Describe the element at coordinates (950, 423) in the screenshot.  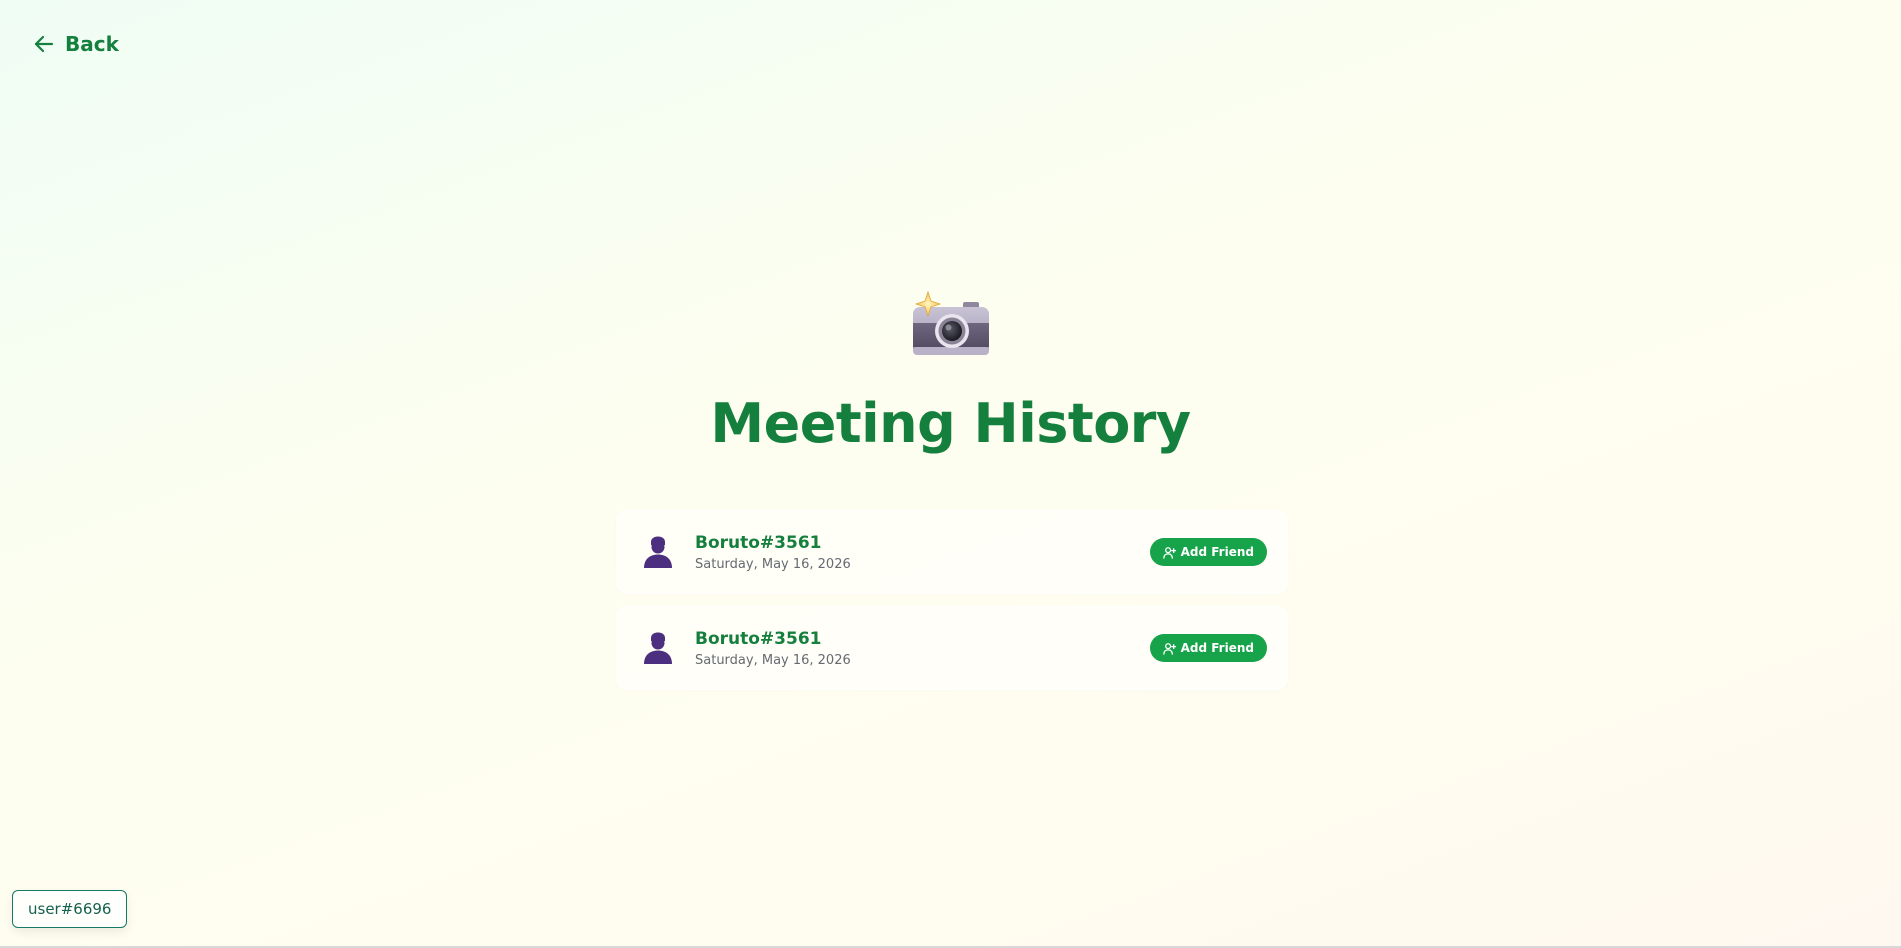
I see `page-title: Meeting History` at that location.